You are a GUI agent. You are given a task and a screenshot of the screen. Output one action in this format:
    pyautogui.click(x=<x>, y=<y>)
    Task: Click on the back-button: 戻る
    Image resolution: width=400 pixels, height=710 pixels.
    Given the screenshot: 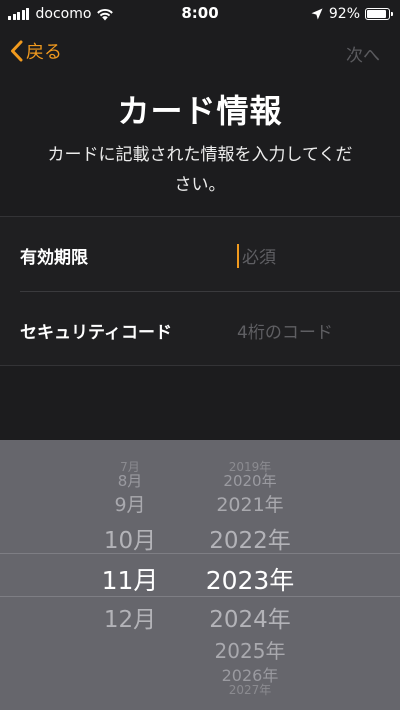 What is the action you would take?
    pyautogui.click(x=36, y=51)
    